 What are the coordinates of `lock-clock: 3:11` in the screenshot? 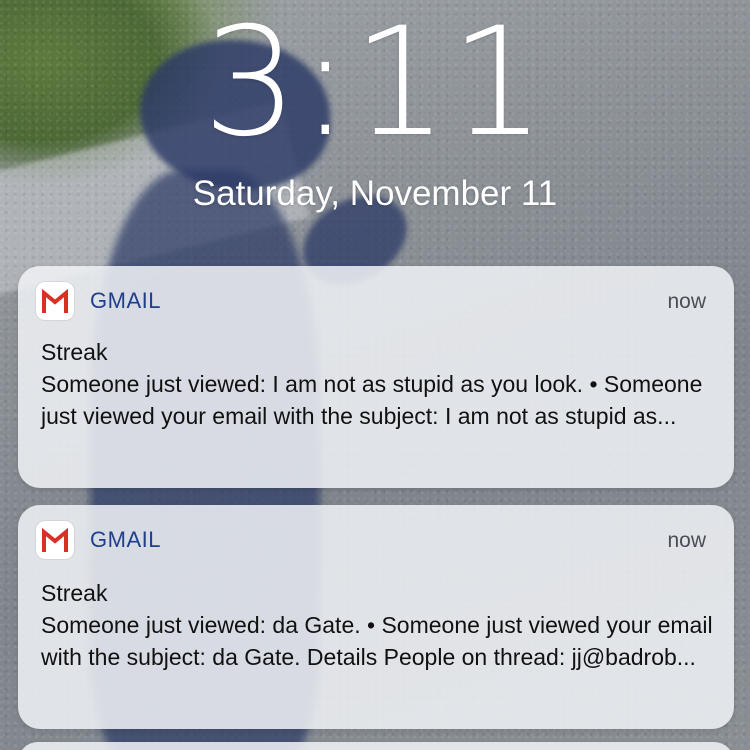 It's located at (375, 85).